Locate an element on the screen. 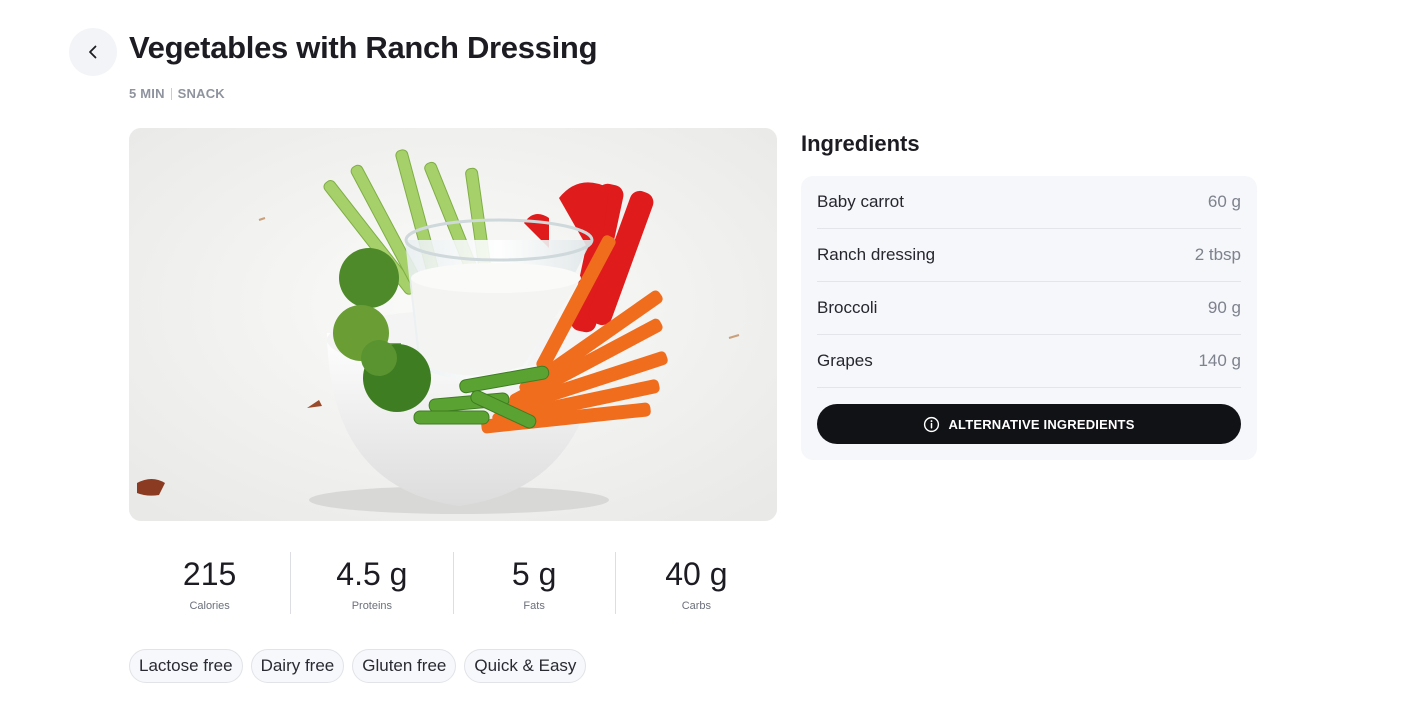 The height and width of the screenshot is (708, 1428). tag-dairy-free: Dairy free is located at coordinates (297, 666).